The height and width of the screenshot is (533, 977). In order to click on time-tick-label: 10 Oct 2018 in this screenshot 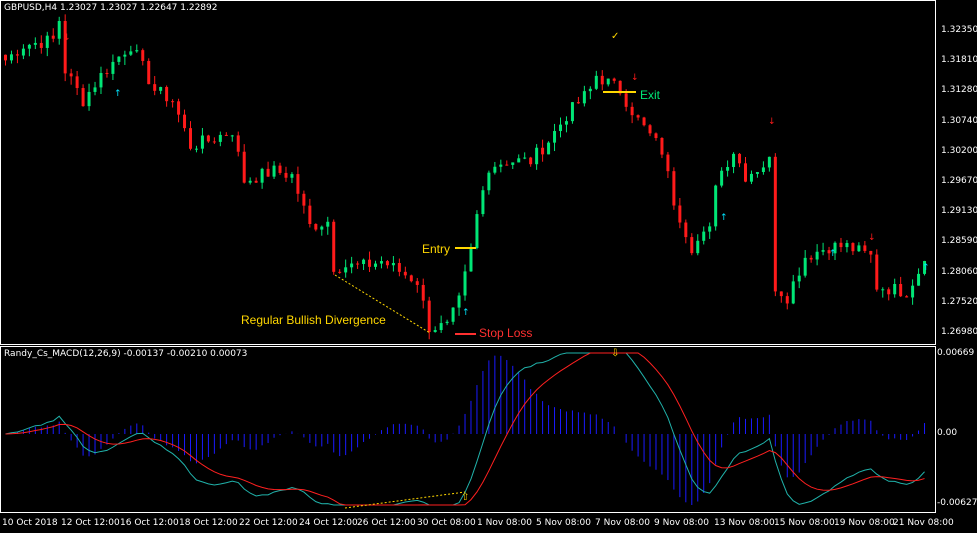, I will do `click(30, 523)`.